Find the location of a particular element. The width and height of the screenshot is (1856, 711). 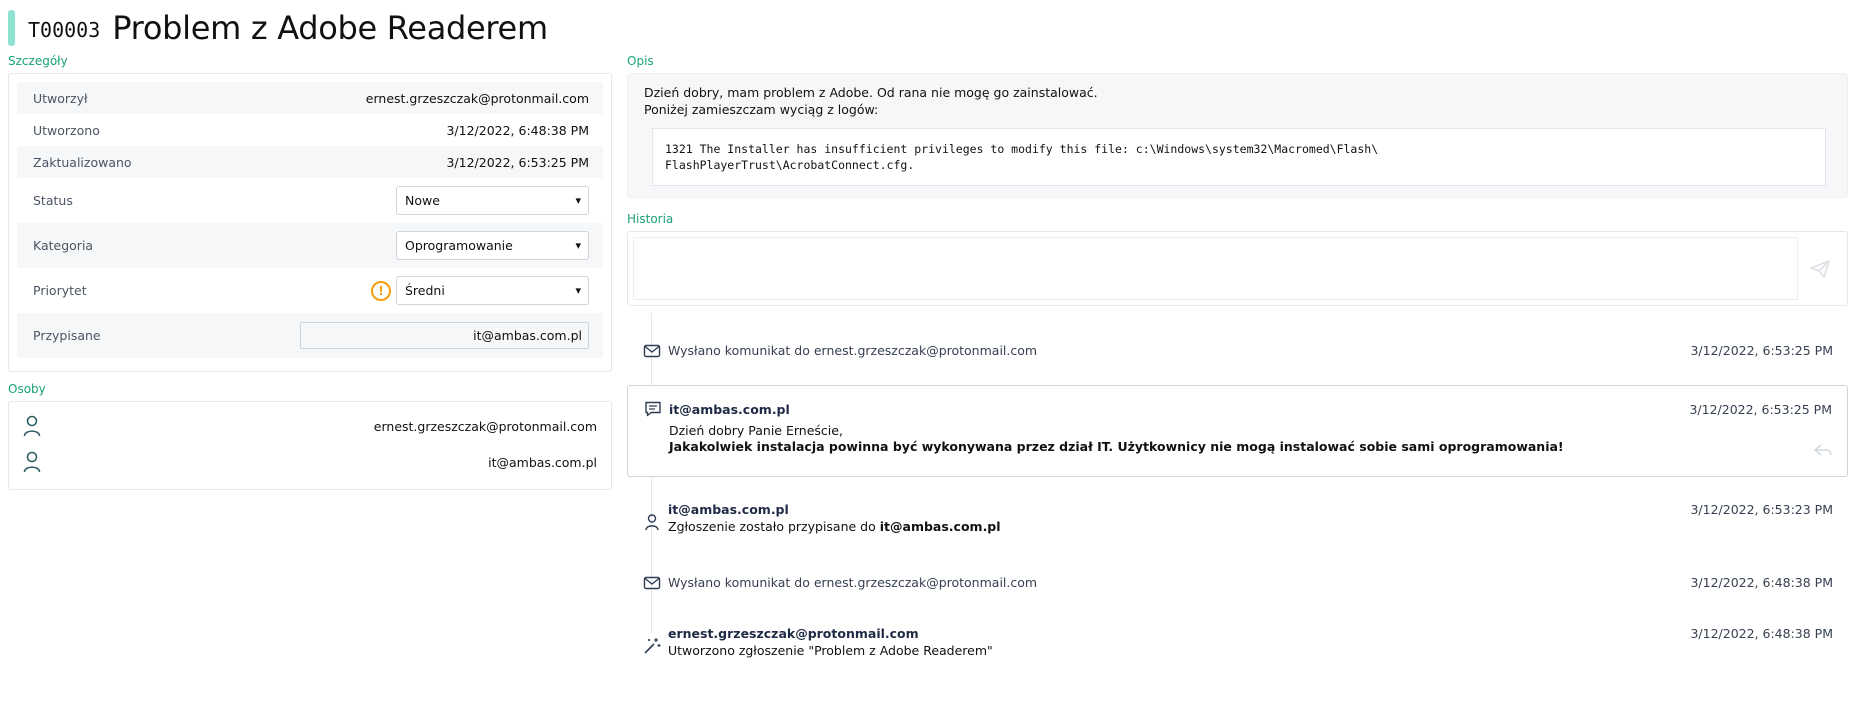

detail-row-updated: Zaktualizowano 3/12/2022, 6:53:25 PM is located at coordinates (310, 162).